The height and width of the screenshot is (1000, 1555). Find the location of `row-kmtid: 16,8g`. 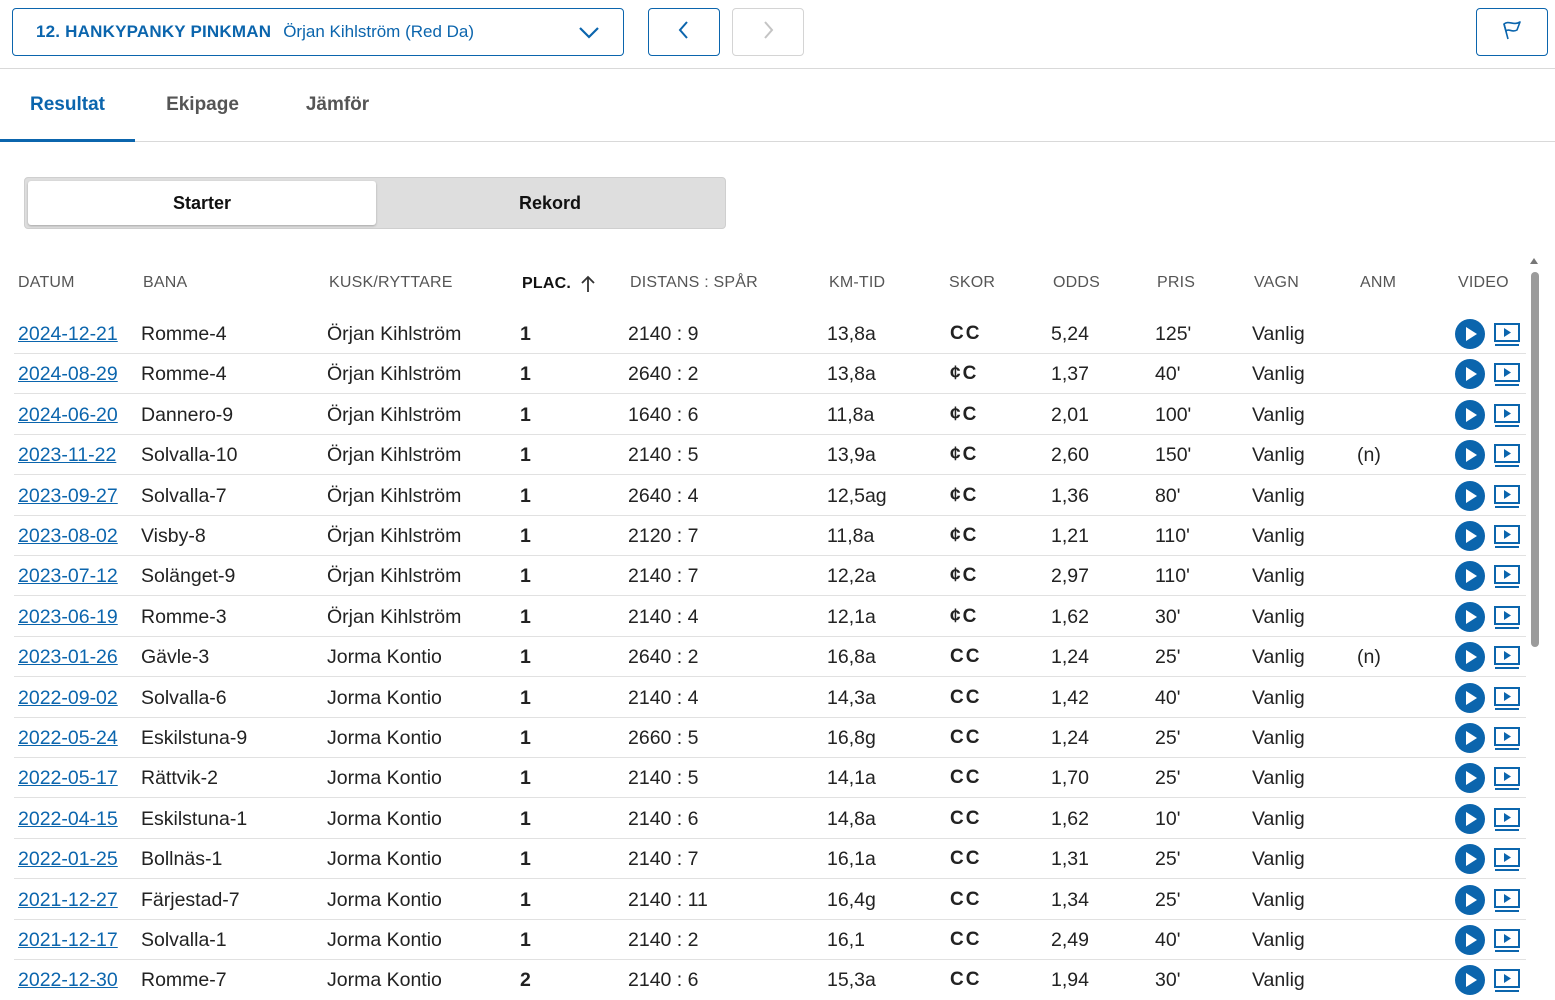

row-kmtid: 16,8g is located at coordinates (851, 738).